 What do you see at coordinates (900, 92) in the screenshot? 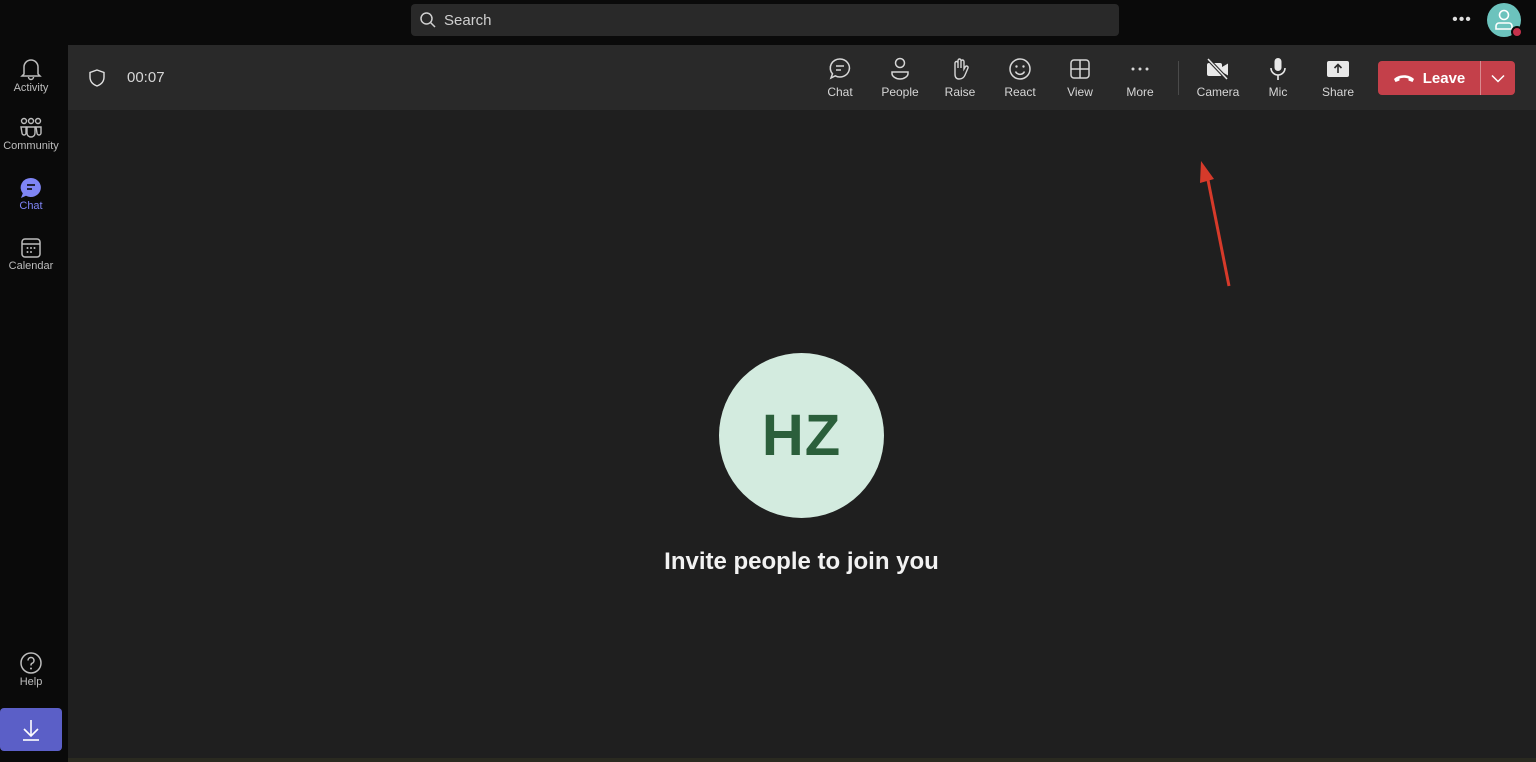
I see `control-label: People` at bounding box center [900, 92].